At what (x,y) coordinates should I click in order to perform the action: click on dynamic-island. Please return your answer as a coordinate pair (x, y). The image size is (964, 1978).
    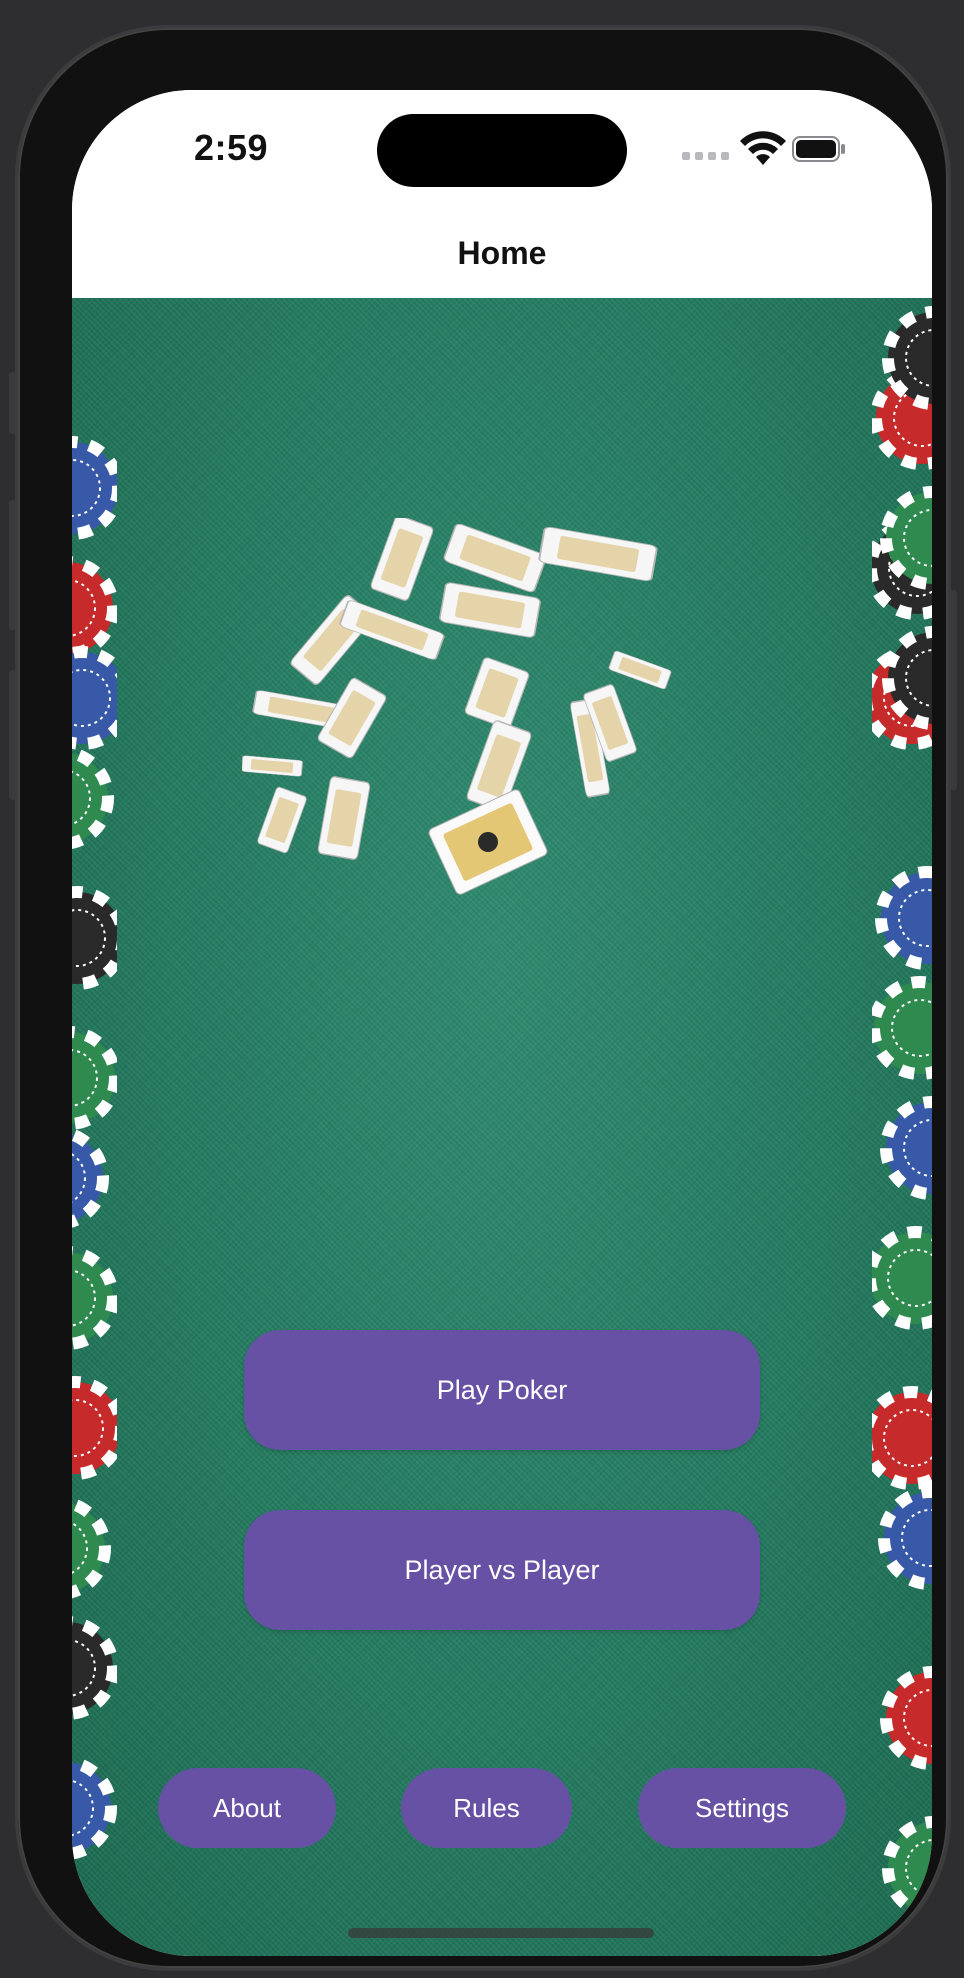
    Looking at the image, I should click on (502, 150).